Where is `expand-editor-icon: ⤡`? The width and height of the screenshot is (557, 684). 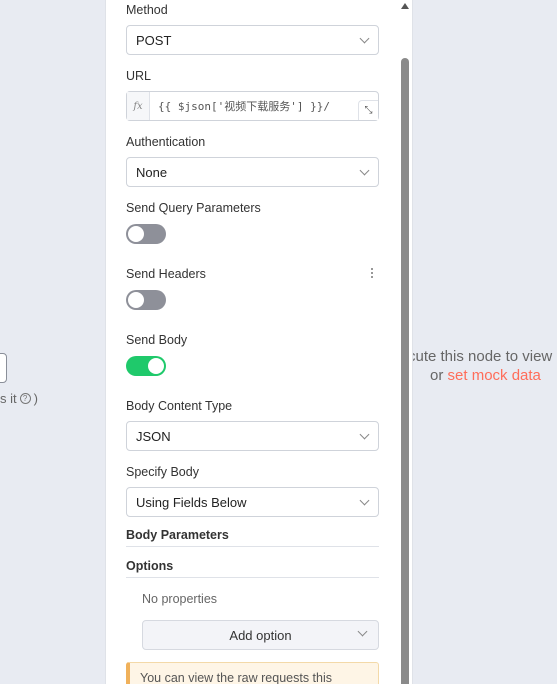 expand-editor-icon: ⤡ is located at coordinates (368, 110).